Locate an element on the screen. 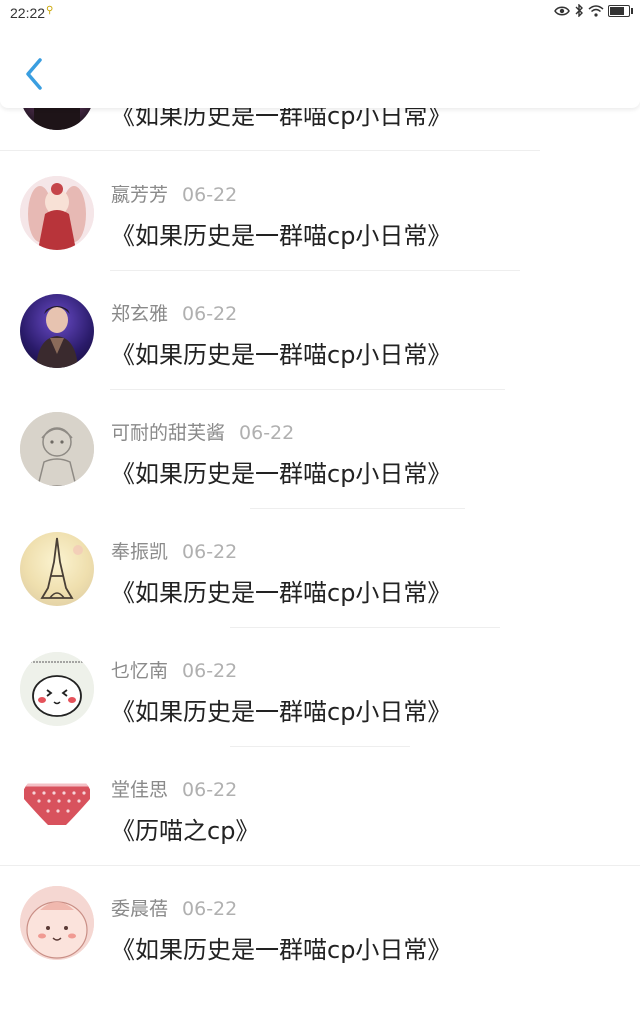 The height and width of the screenshot is (1012, 640). chevron-left-icon is located at coordinates (34, 74).